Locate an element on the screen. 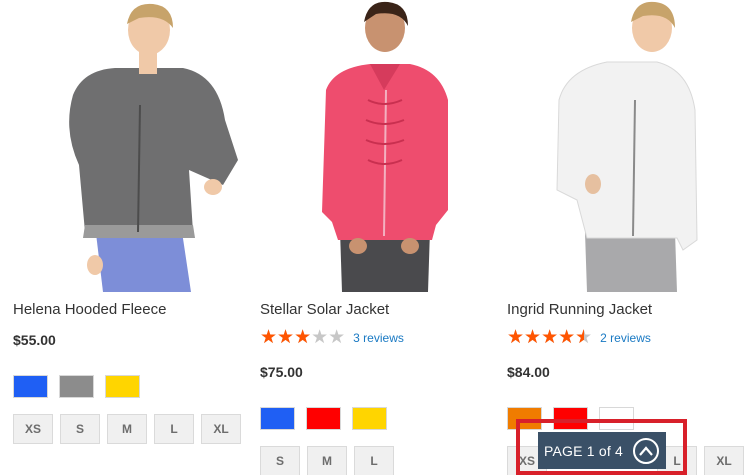  rating-summary: ★★★★★ ★★★★★ 3 reviews is located at coordinates (332, 337).